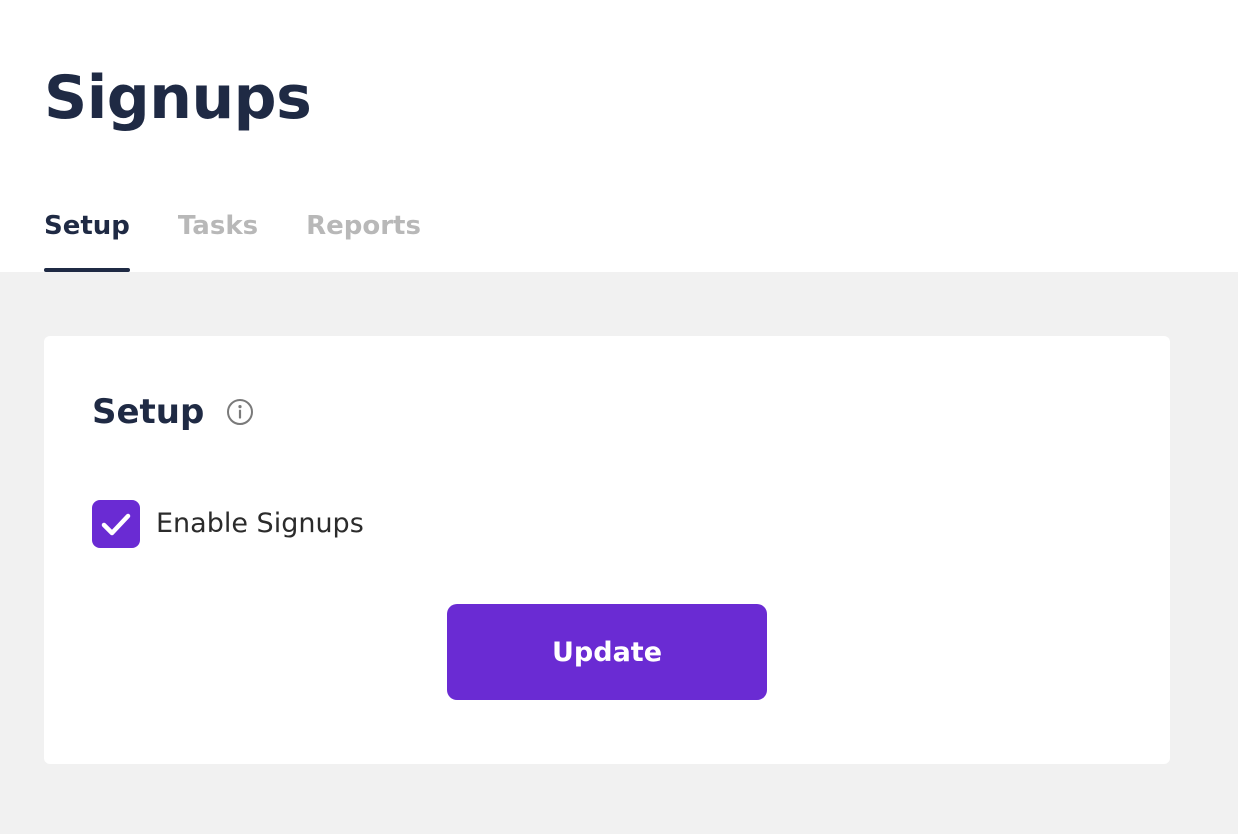 Image resolution: width=1238 pixels, height=834 pixels. I want to click on tab-bar: Setup Tasks Reports, so click(232, 239).